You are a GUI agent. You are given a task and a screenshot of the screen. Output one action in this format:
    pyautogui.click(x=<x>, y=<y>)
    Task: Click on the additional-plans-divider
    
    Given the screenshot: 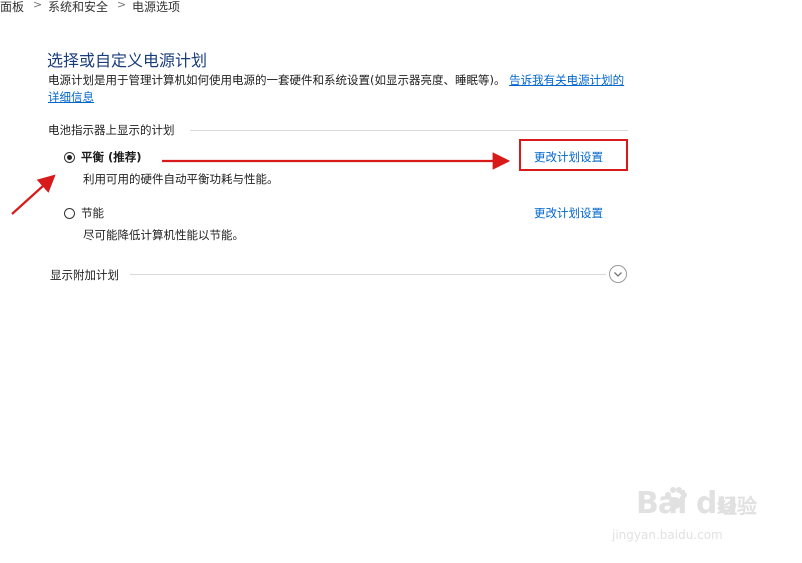 What is the action you would take?
    pyautogui.click(x=368, y=274)
    